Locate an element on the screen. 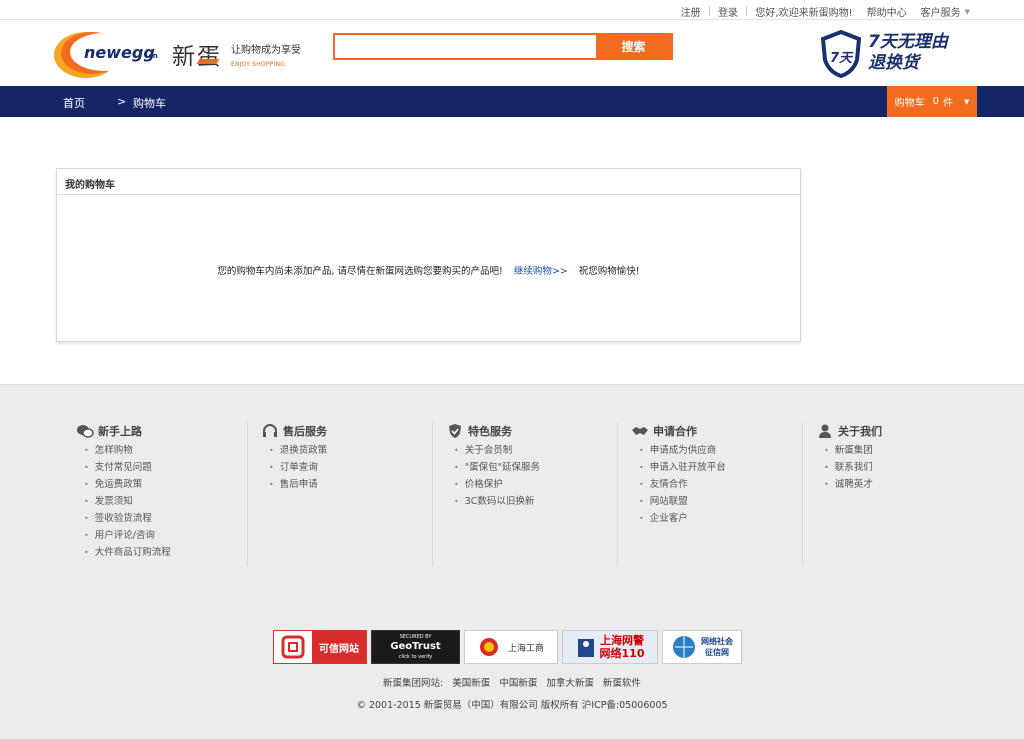 The image size is (1024, 739). footer-column-cooperation: 申请合作 申请成为供应商 申请入驻开放平台 友情合作 网站联盟 企业客户 is located at coordinates (710, 495).